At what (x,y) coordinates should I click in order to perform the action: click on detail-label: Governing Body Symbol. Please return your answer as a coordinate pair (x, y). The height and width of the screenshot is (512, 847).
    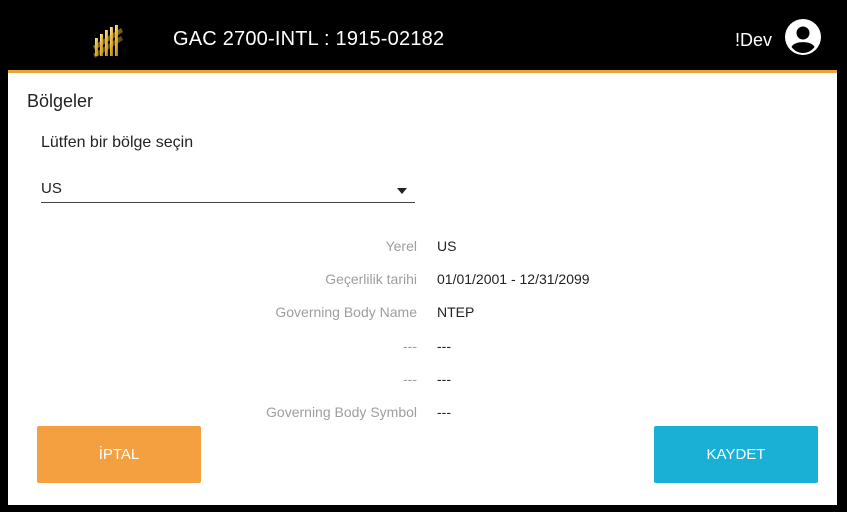
    Looking at the image, I should click on (341, 412).